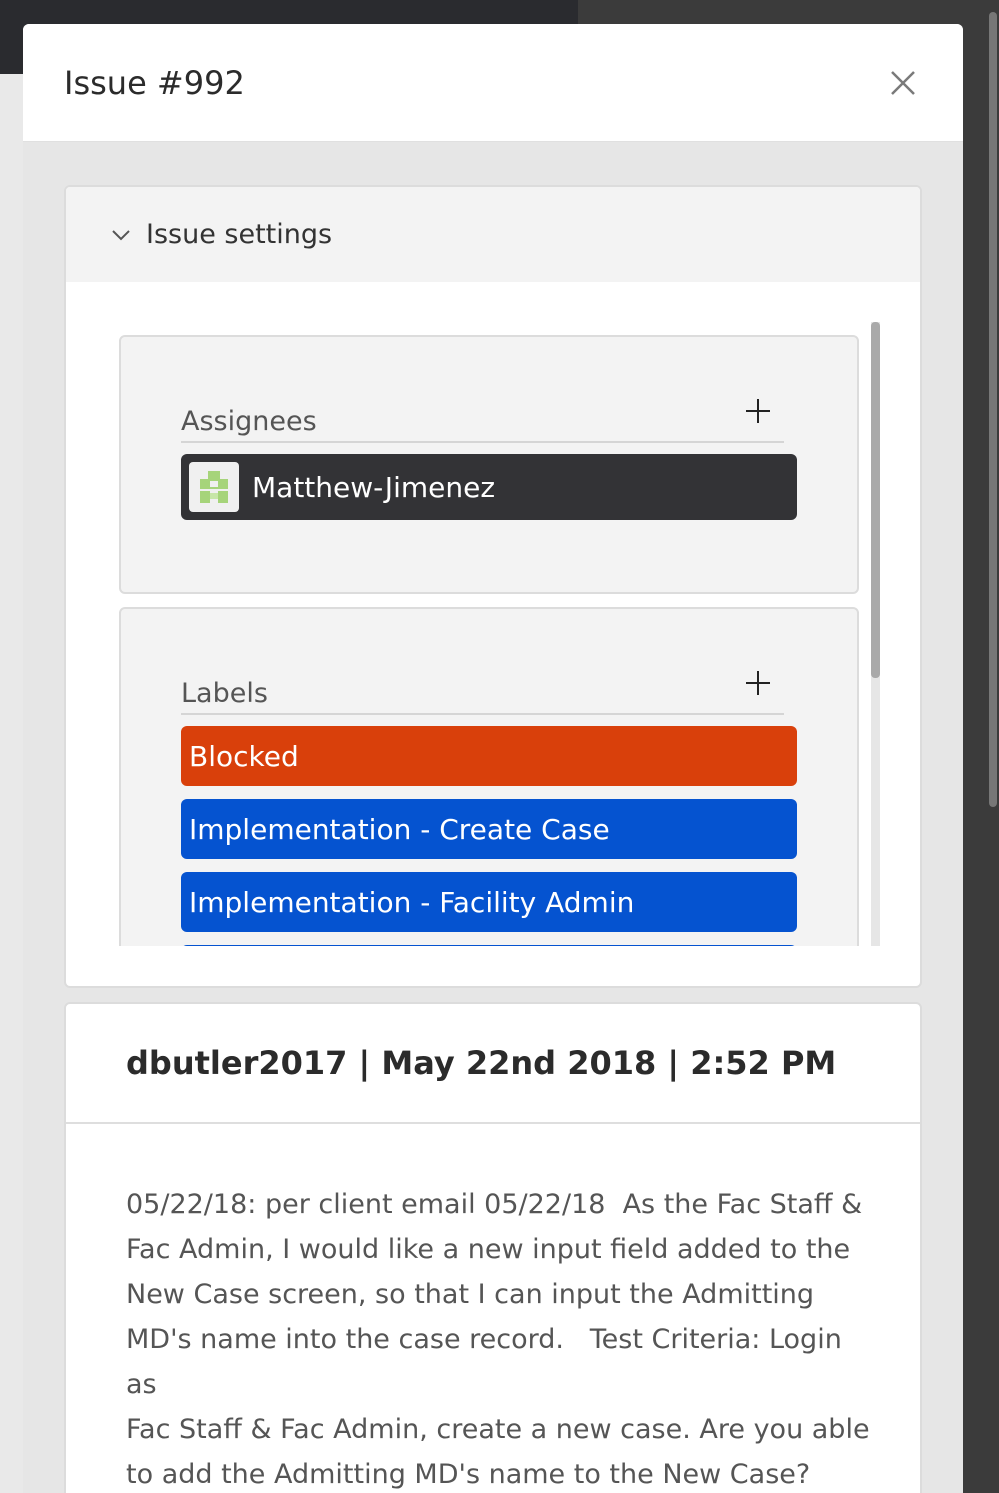 The height and width of the screenshot is (1493, 999). Describe the element at coordinates (493, 83) in the screenshot. I see `modal-header: Issue #992` at that location.